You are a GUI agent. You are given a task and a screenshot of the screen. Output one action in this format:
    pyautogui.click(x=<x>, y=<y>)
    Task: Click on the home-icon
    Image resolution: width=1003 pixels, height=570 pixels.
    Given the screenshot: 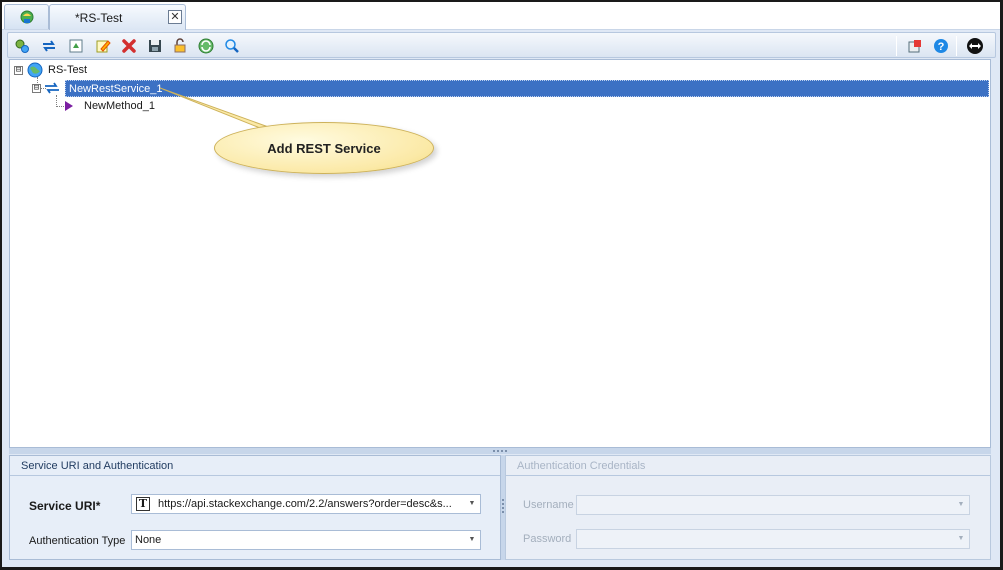 What is the action you would take?
    pyautogui.click(x=26, y=17)
    